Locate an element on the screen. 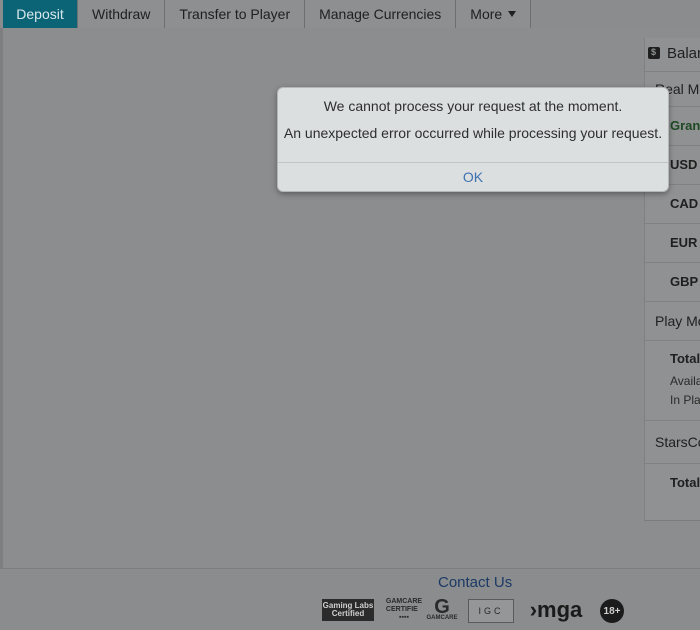 Image resolution: width=700 pixels, height=630 pixels. mga-logo: › mga is located at coordinates (556, 609).